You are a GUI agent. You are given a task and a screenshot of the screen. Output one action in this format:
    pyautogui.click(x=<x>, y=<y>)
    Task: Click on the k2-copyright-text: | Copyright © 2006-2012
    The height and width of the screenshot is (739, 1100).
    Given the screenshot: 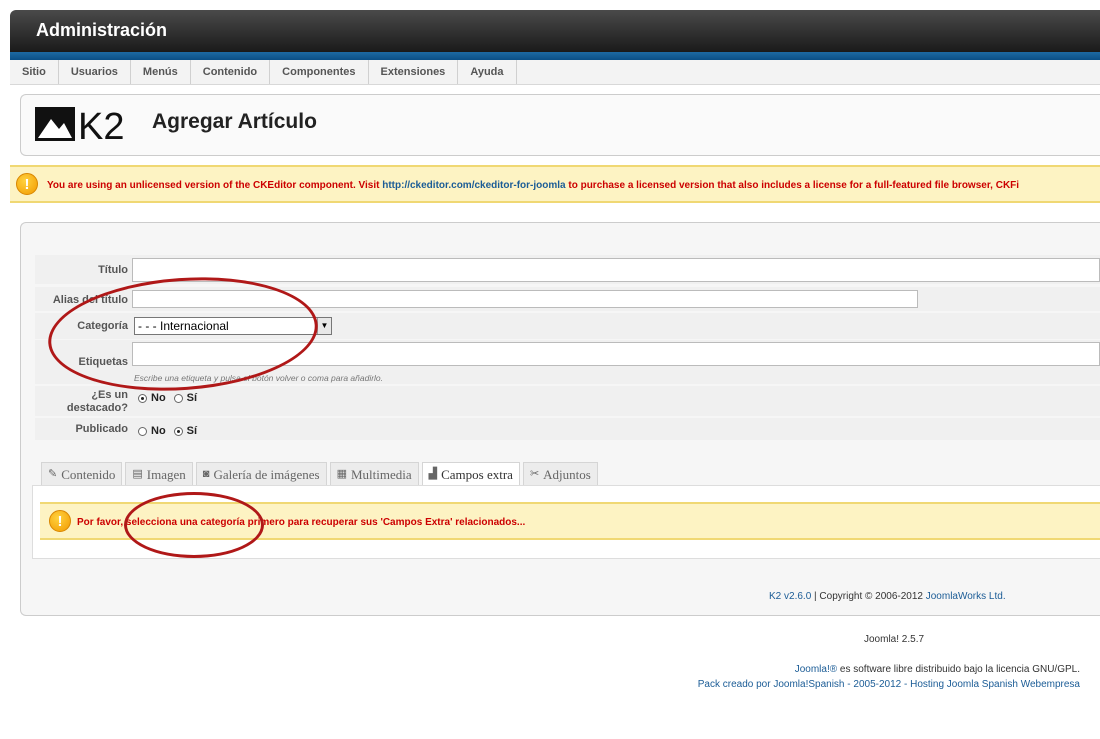 What is the action you would take?
    pyautogui.click(x=868, y=596)
    